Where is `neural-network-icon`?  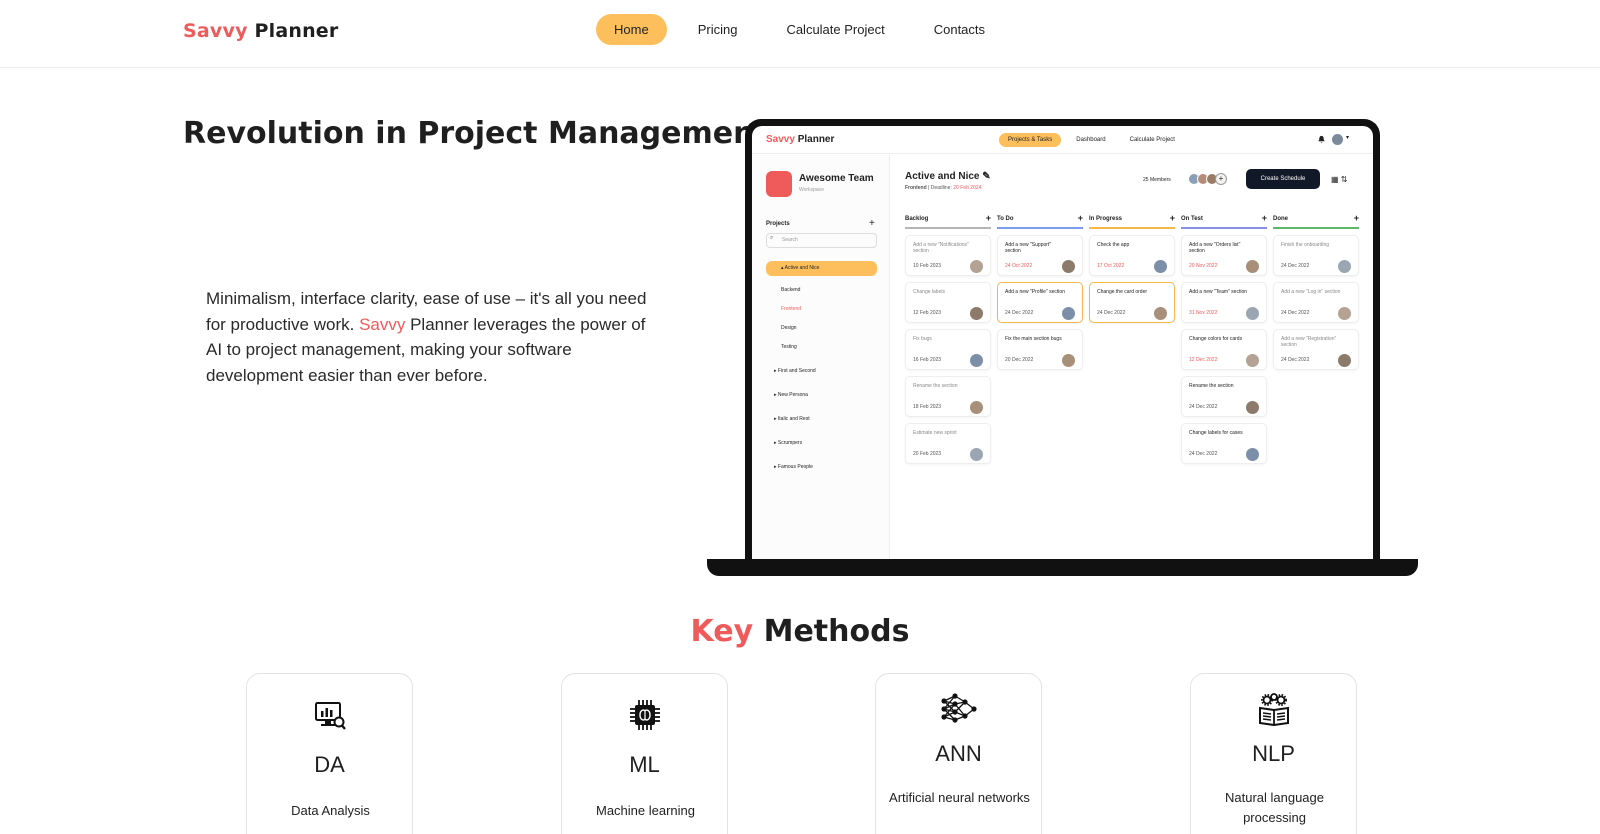
neural-network-icon is located at coordinates (958, 709).